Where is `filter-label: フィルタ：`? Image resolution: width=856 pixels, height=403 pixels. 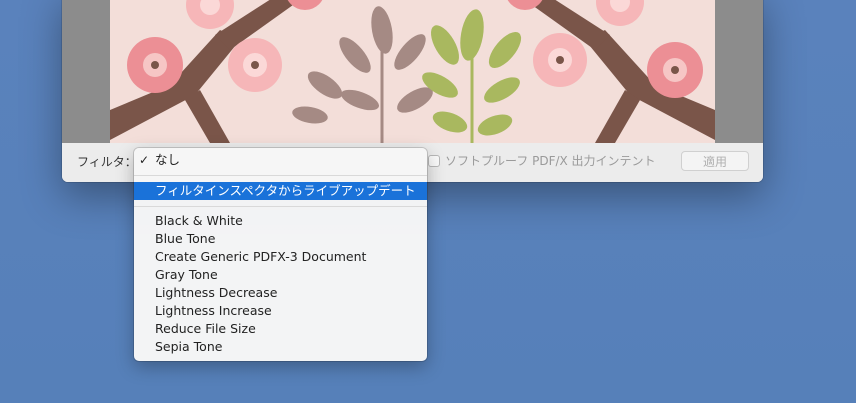
filter-label: フィルタ： is located at coordinates (107, 162).